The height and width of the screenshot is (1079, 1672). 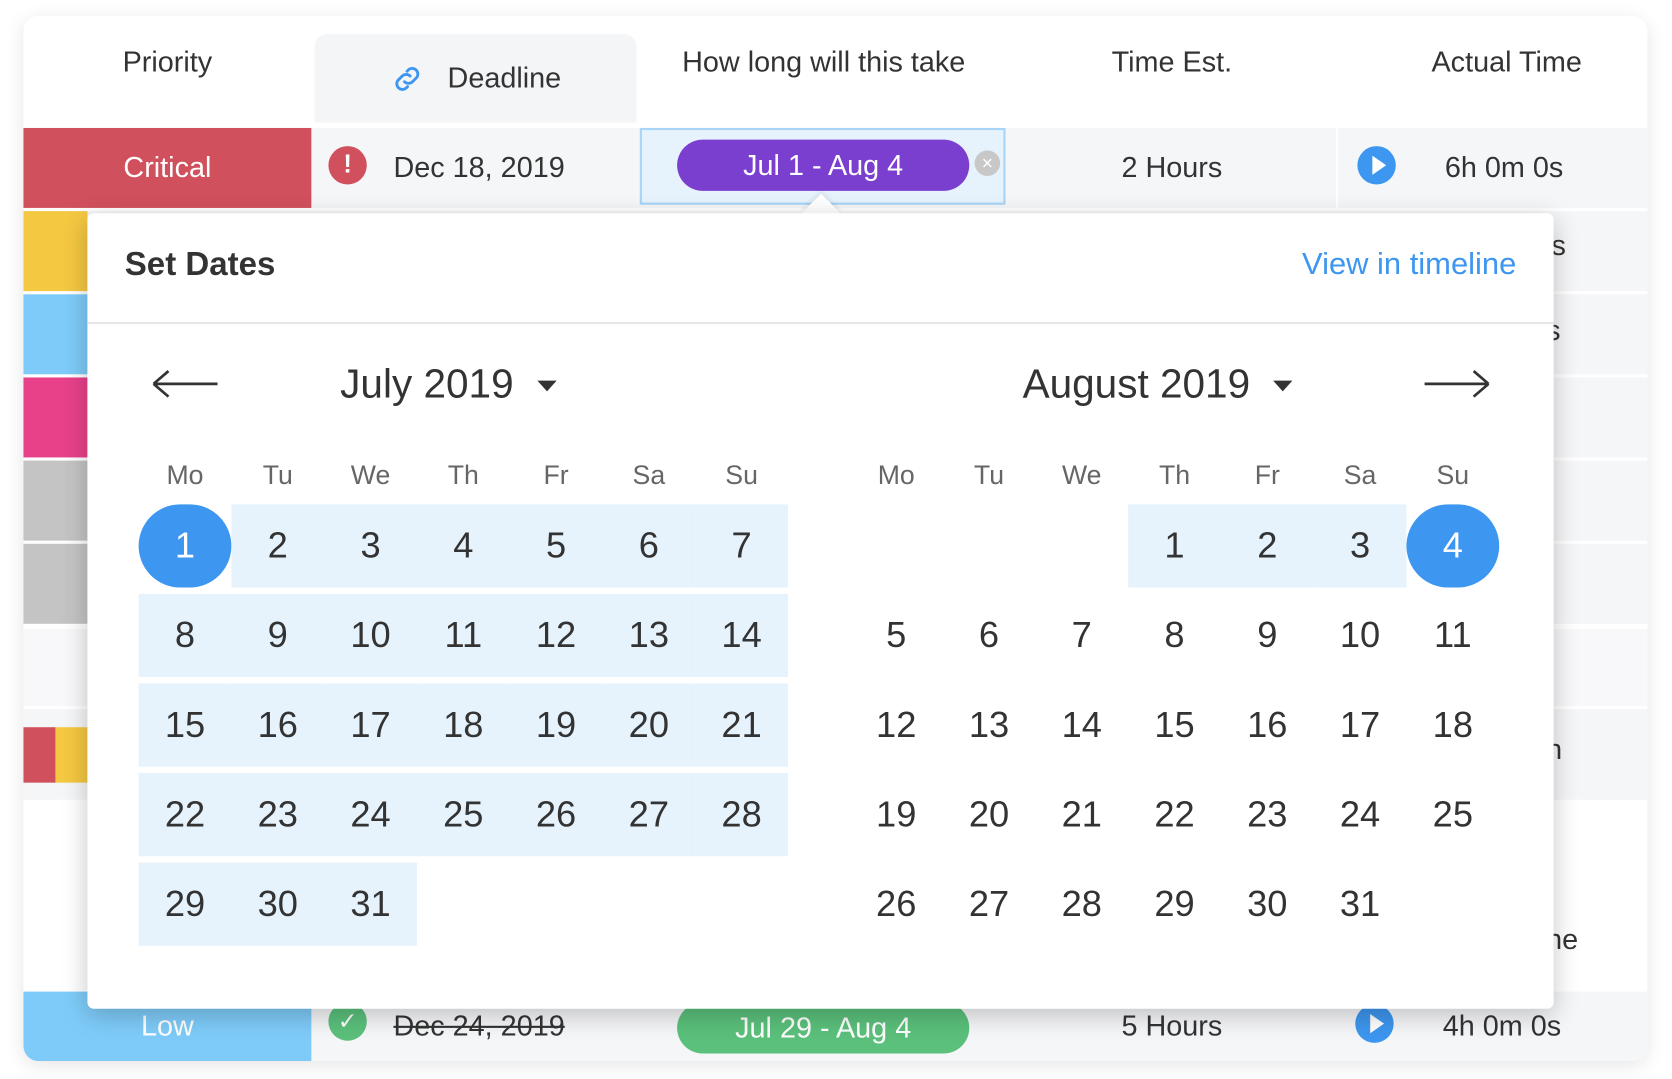 What do you see at coordinates (1492, 167) in the screenshot?
I see `actual-time-cell: 6h 0m 0s` at bounding box center [1492, 167].